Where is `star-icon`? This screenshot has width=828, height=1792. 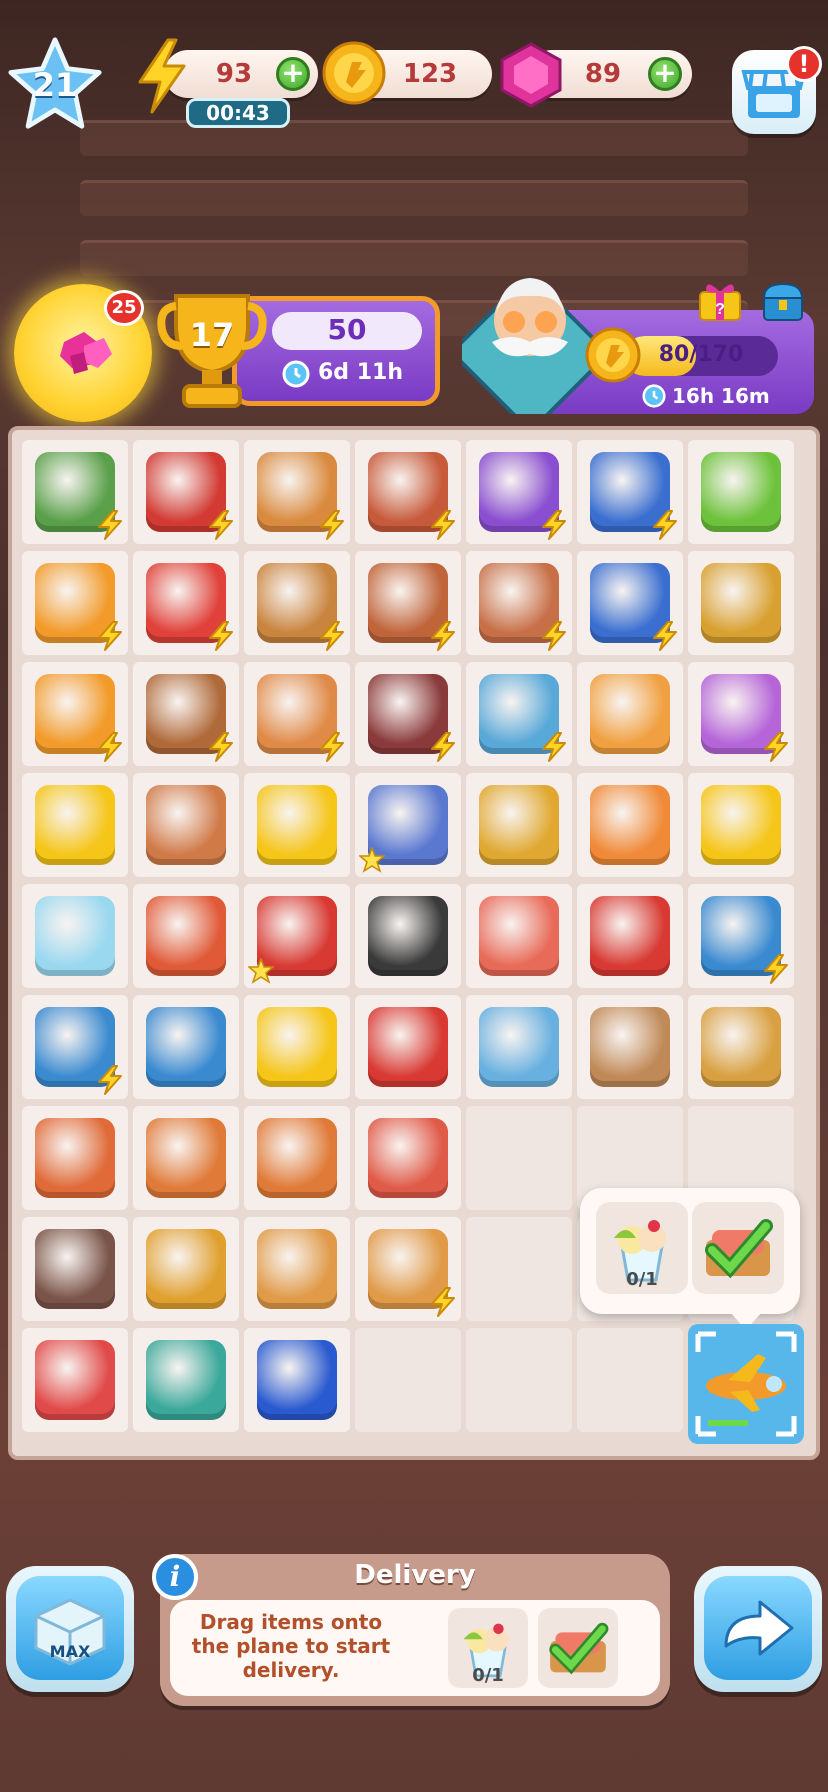 star-icon is located at coordinates (372, 859).